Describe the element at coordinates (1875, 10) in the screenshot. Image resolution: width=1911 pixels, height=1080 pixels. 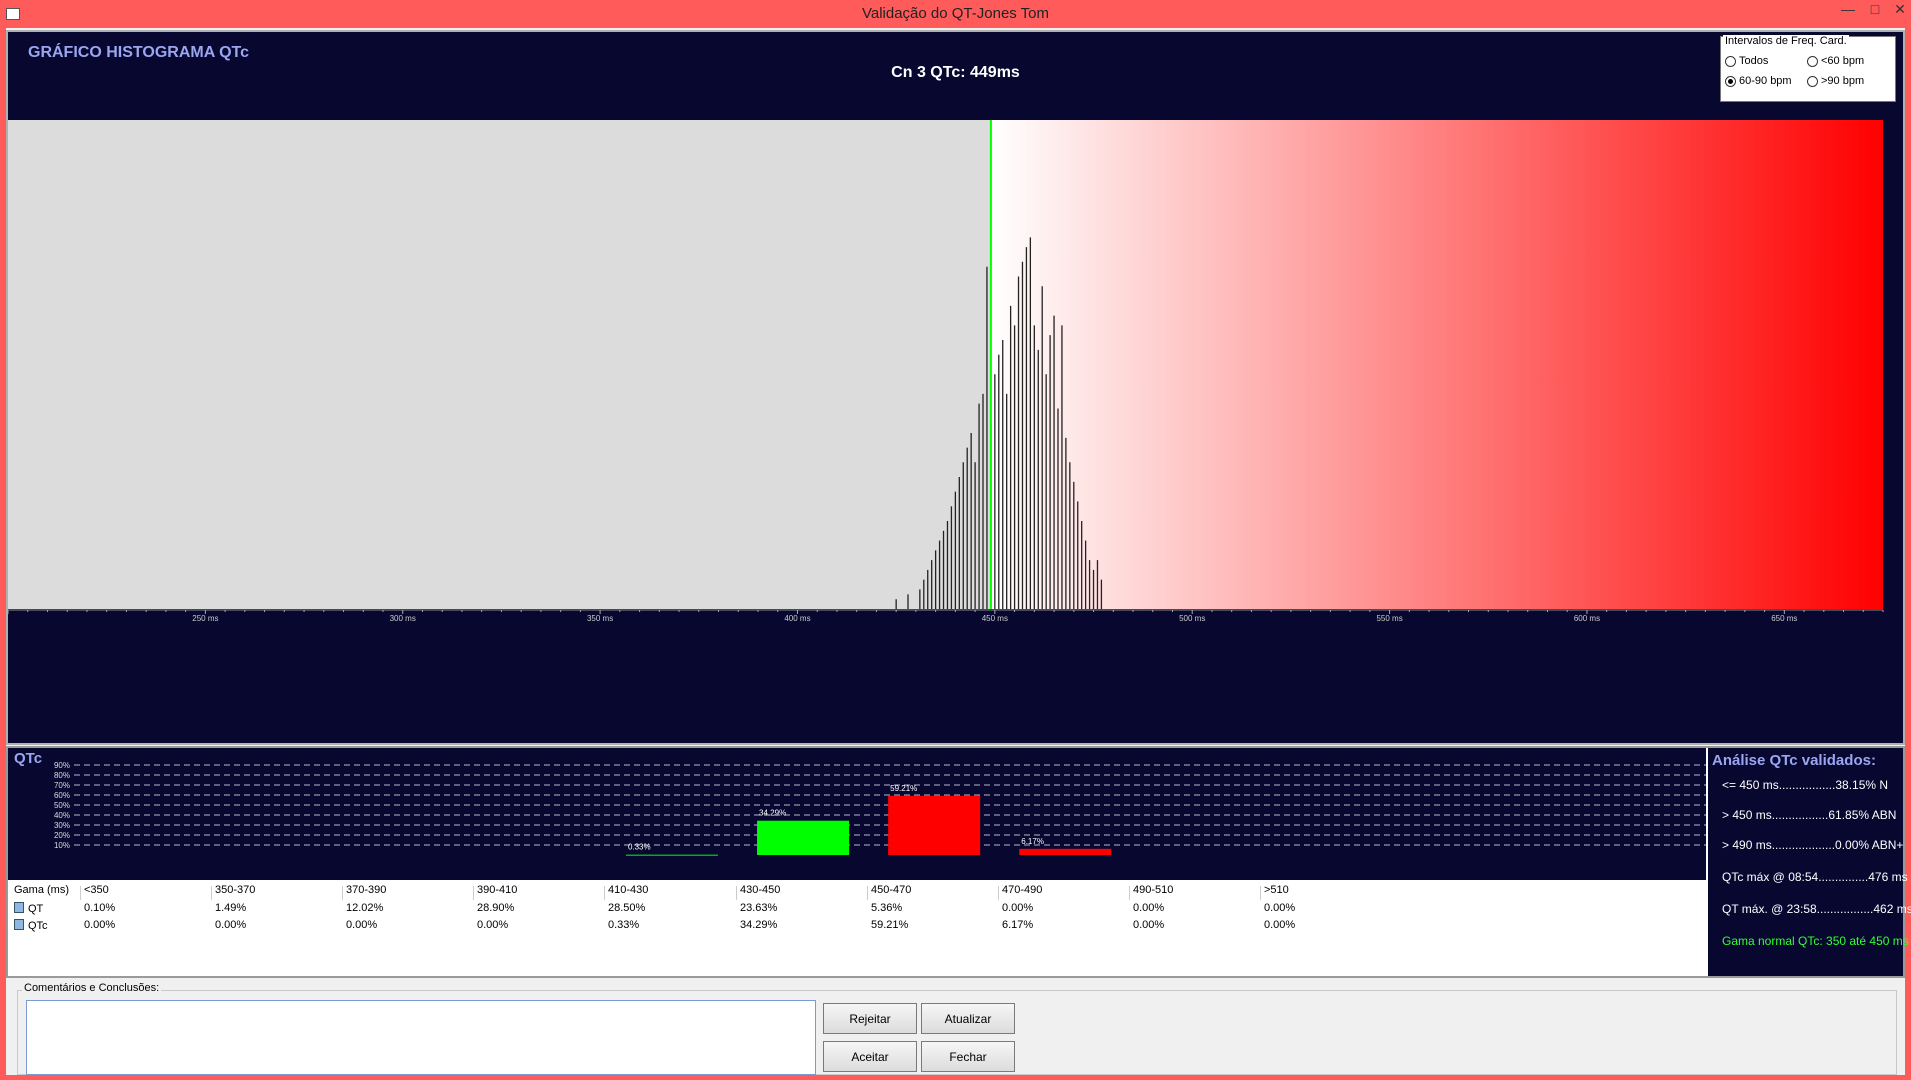
I see `maximize-button: □` at that location.